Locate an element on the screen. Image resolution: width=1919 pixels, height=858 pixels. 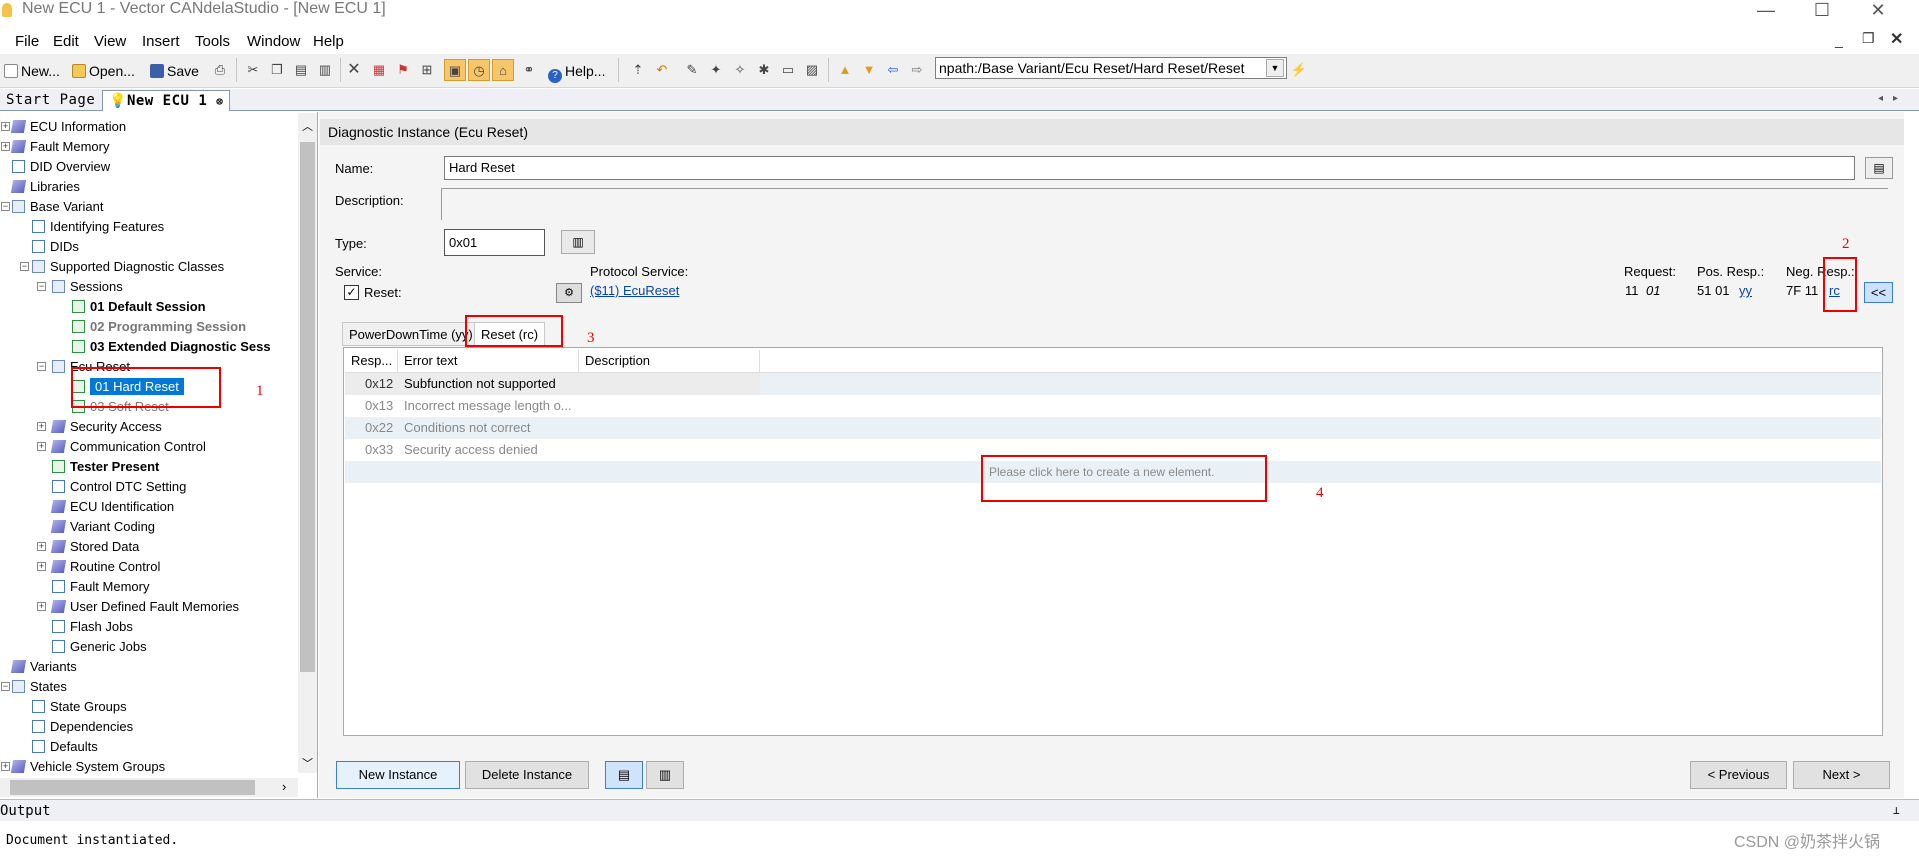
tree-item: States is located at coordinates (39, 687).